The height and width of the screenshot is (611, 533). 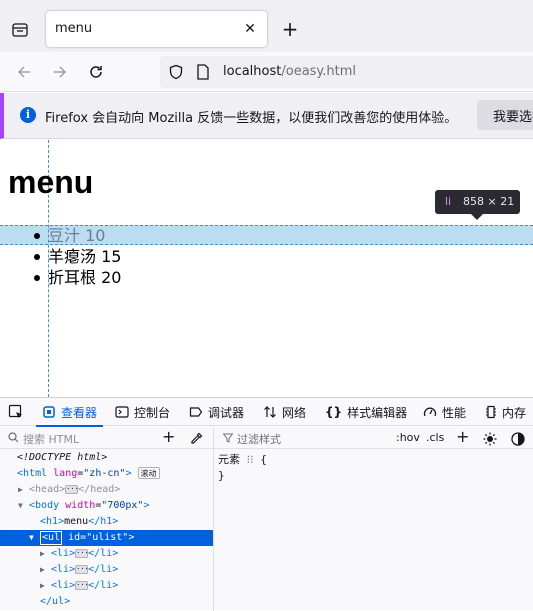 I want to click on url-text: localhost/oeasy.html, so click(x=289, y=71).